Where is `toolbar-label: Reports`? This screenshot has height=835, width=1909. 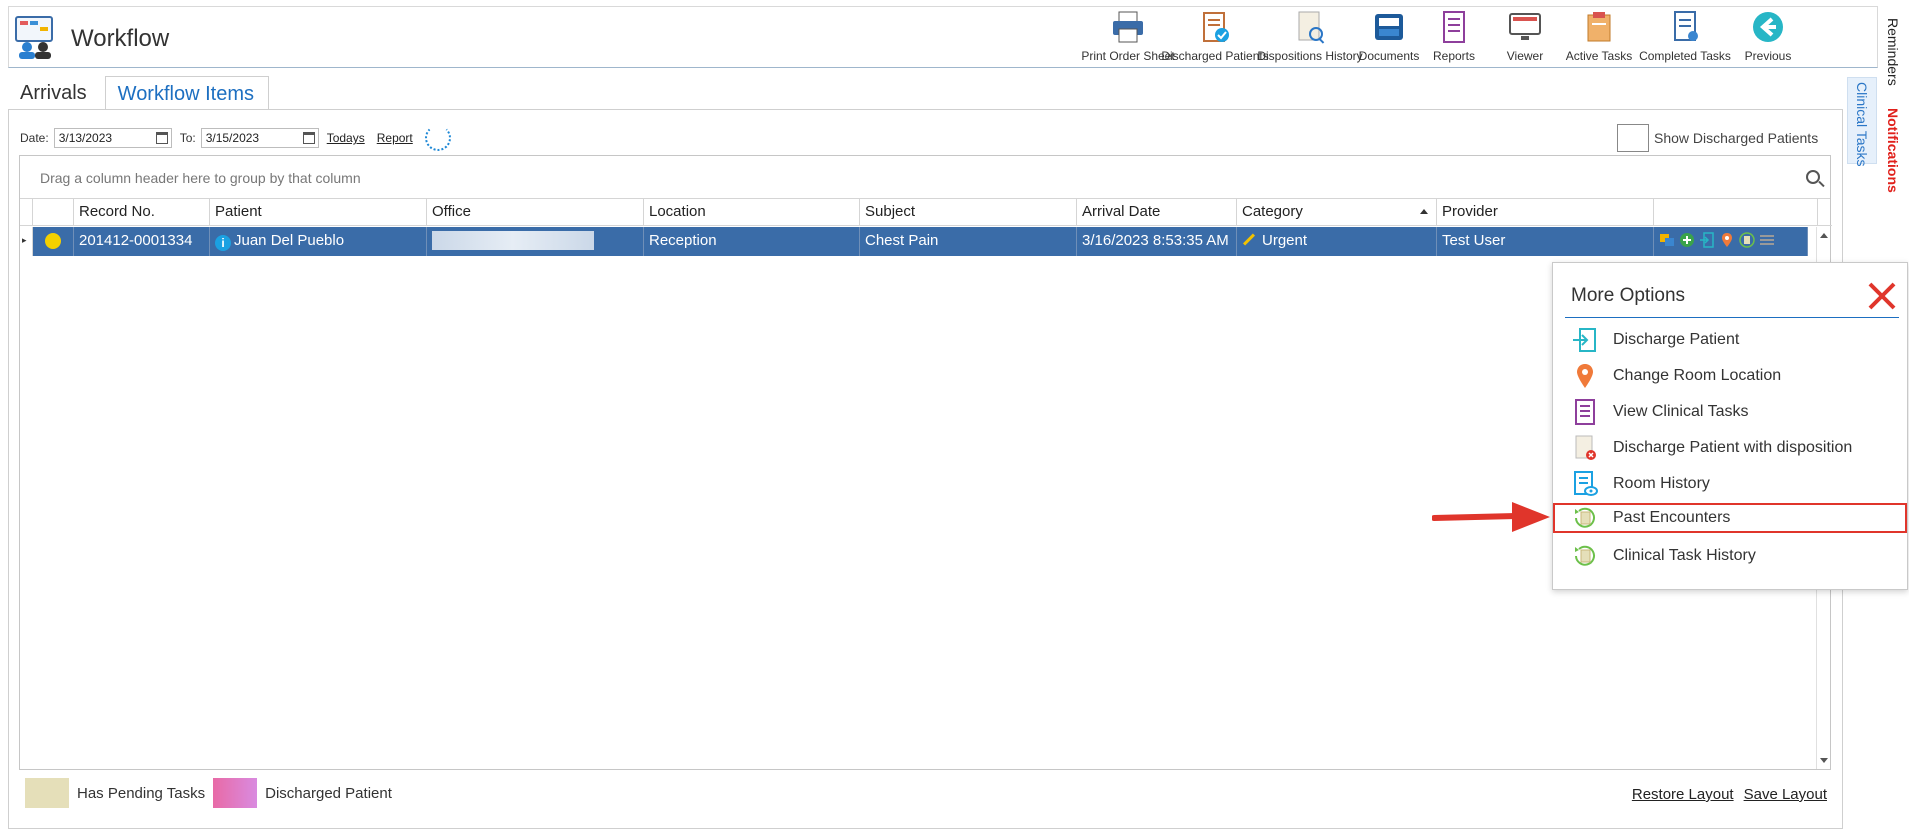
toolbar-label: Reports is located at coordinates (1454, 56).